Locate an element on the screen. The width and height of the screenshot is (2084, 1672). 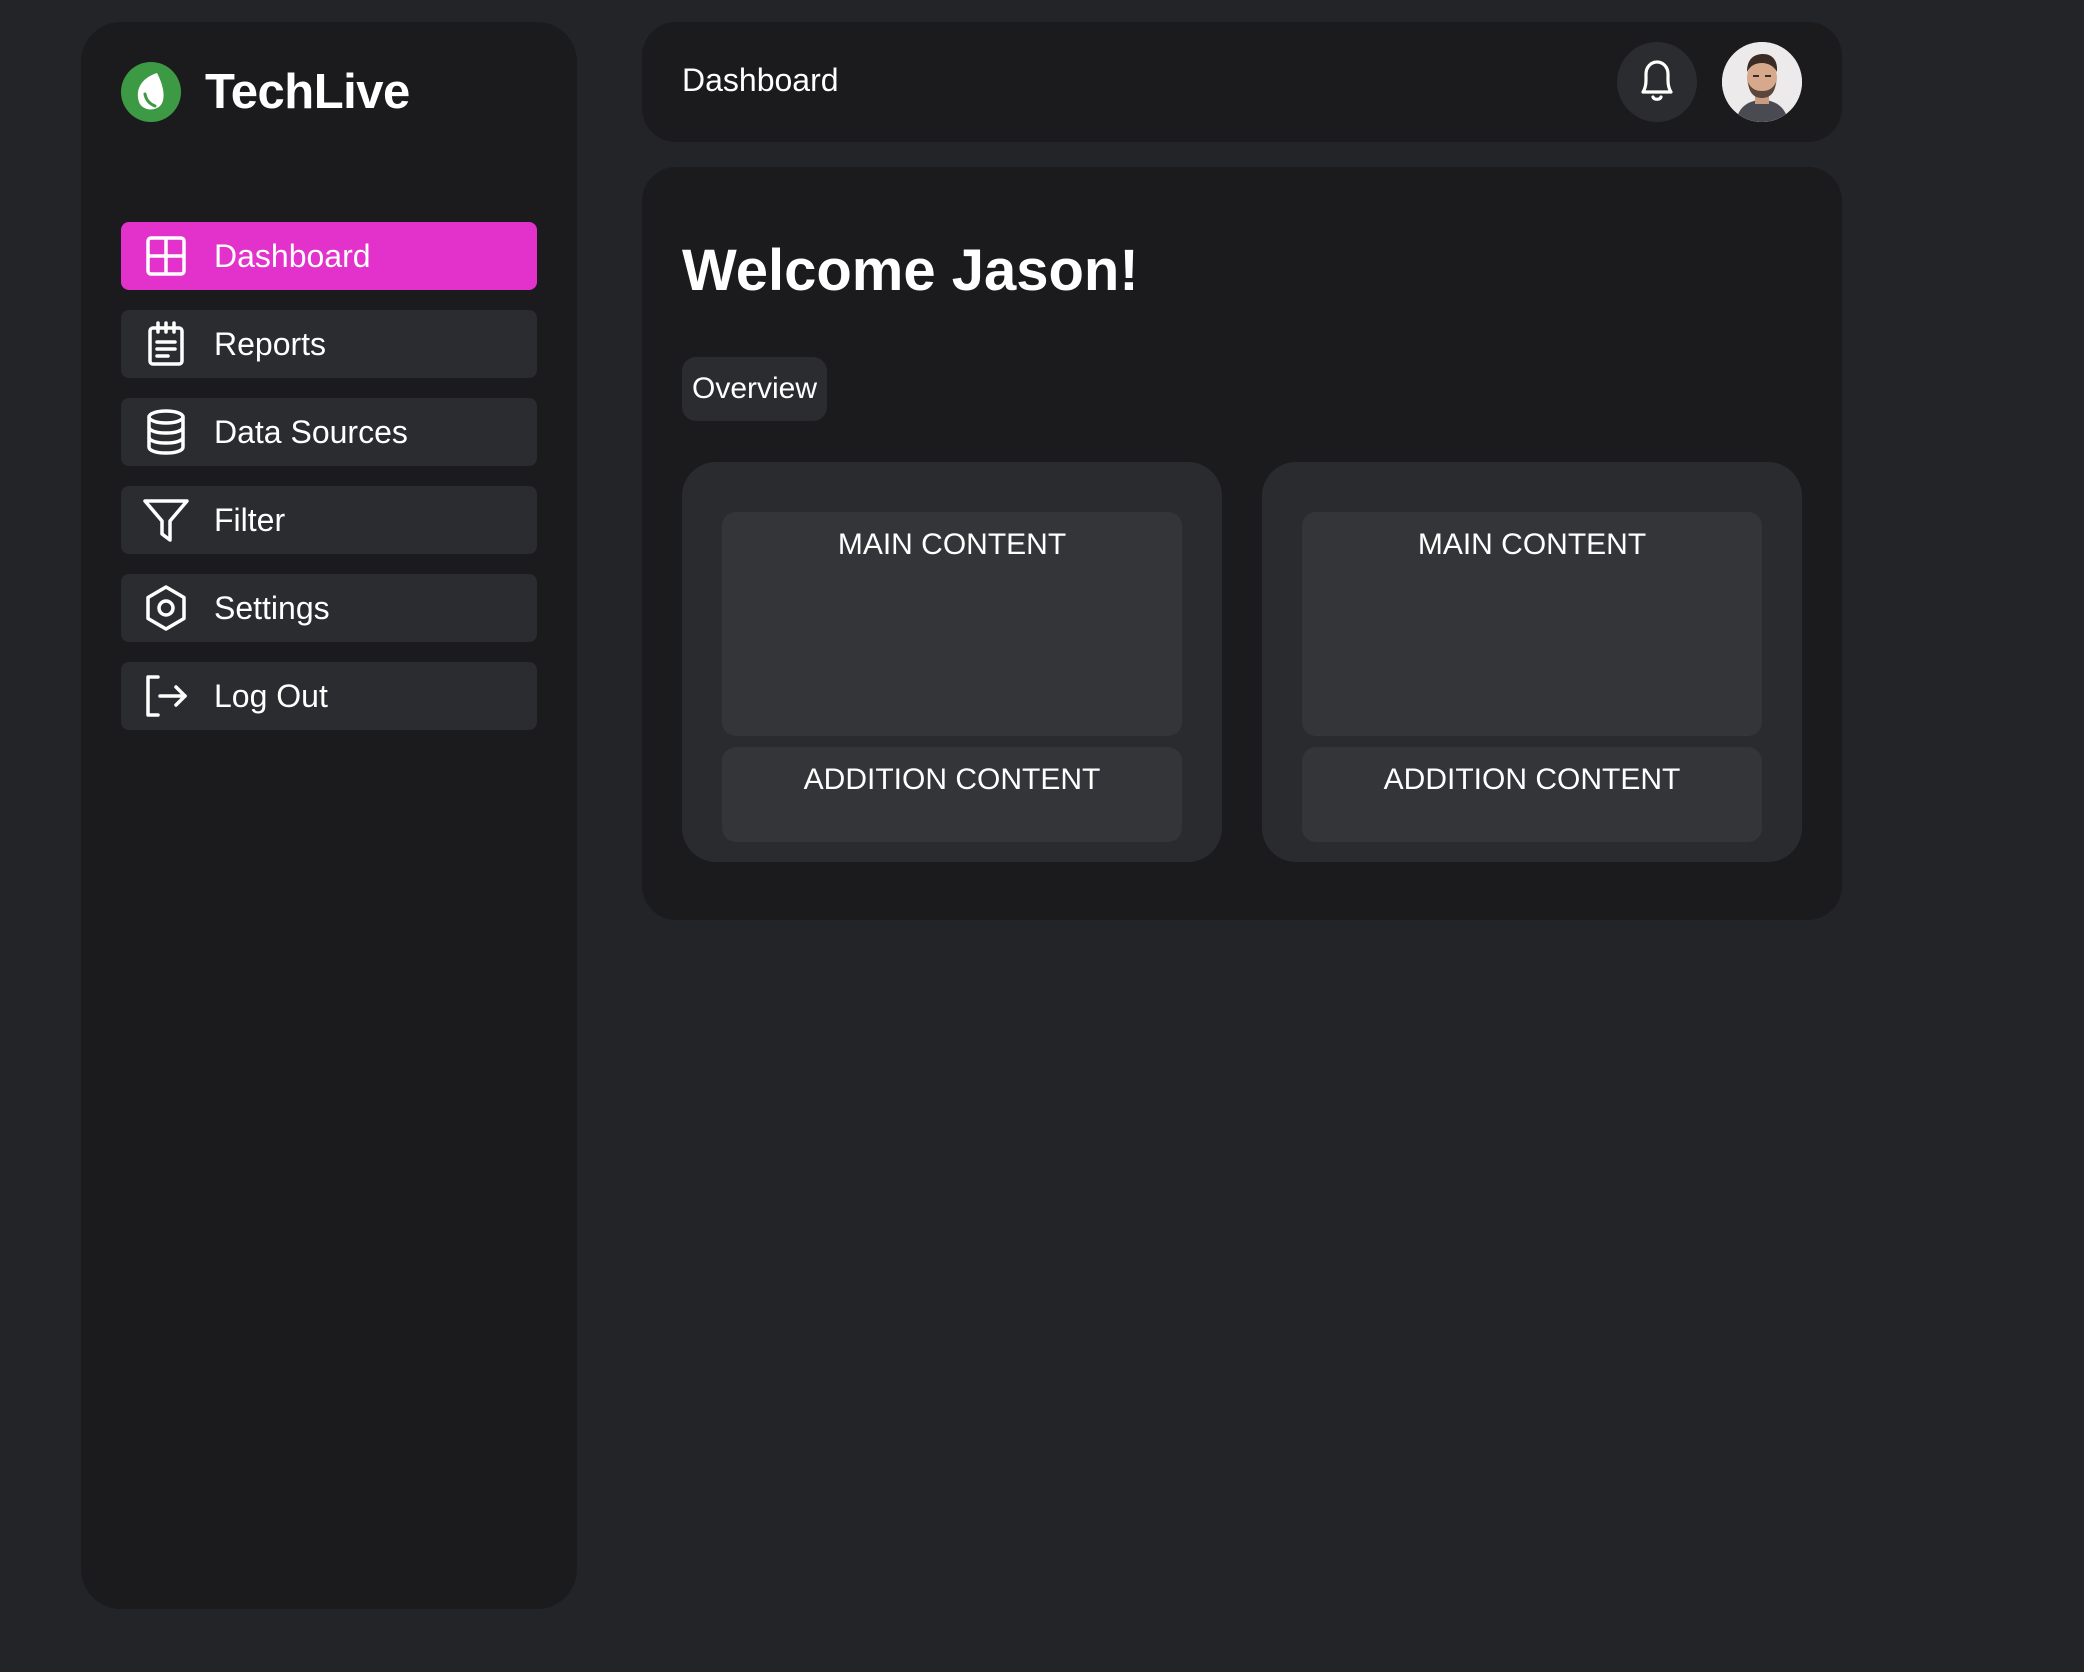
sidebar-item-log-out: Log Out is located at coordinates (329, 696).